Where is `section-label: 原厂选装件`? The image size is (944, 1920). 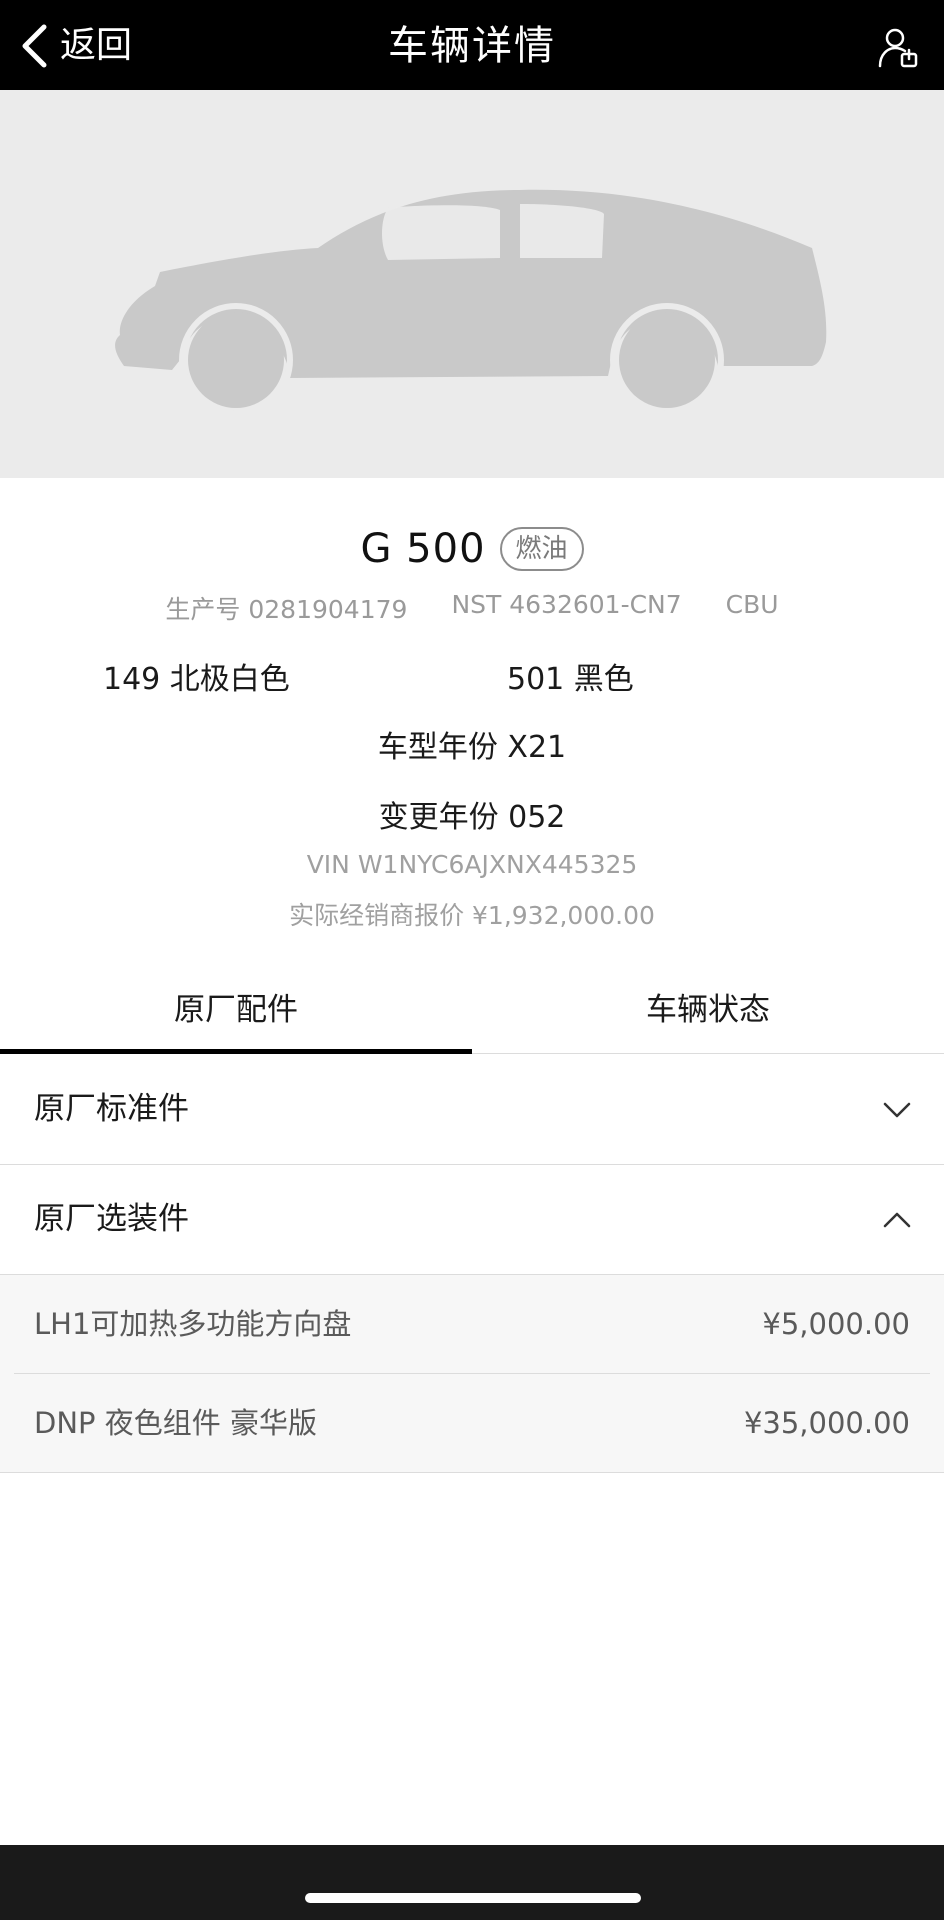 section-label: 原厂选装件 is located at coordinates (111, 1219).